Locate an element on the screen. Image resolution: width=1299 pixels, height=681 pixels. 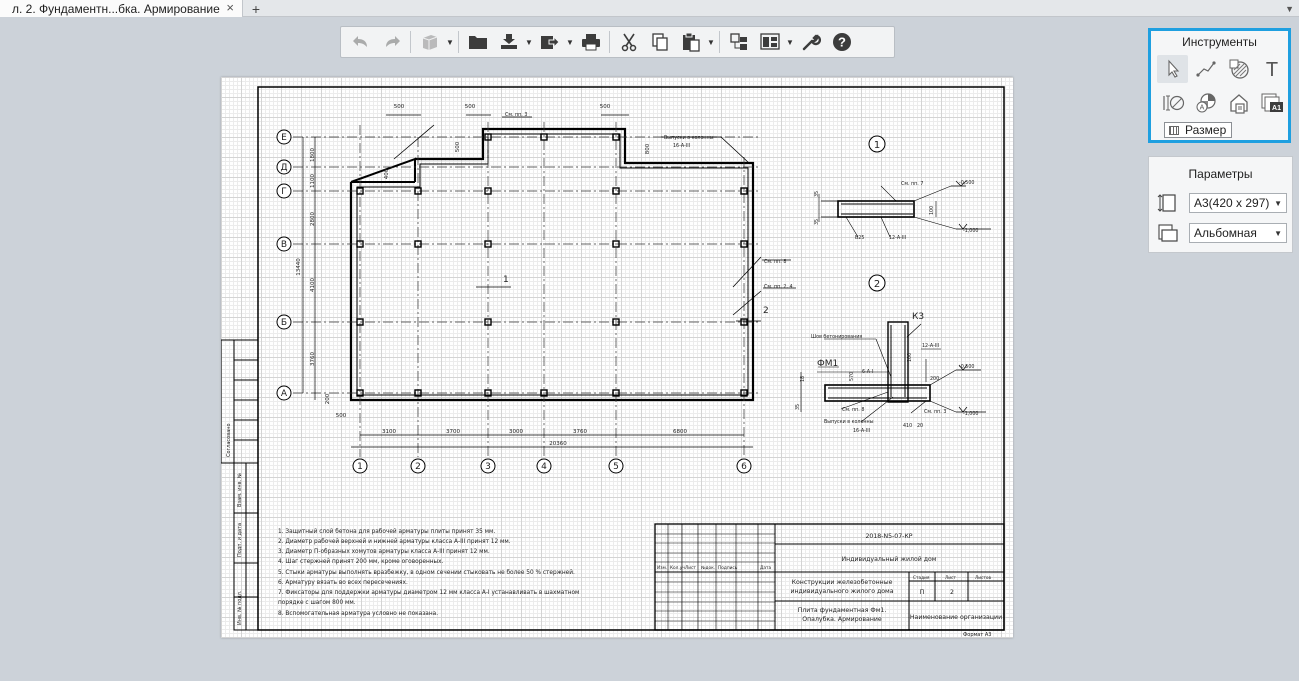
stamp-col-kol: Кол.уч is located at coordinates (677, 568).